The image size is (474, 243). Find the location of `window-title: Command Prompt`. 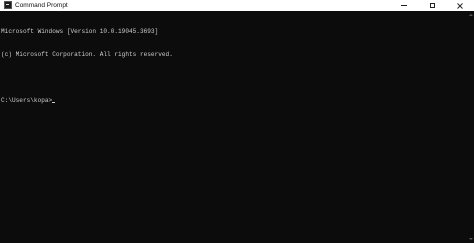

window-title: Command Prompt is located at coordinates (41, 5).